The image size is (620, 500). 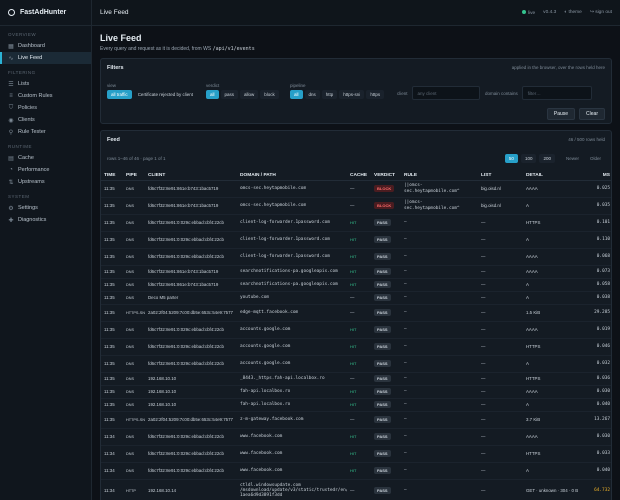 I want to click on sidebar-item-cache: ▤ Cache, so click(x=45, y=158).